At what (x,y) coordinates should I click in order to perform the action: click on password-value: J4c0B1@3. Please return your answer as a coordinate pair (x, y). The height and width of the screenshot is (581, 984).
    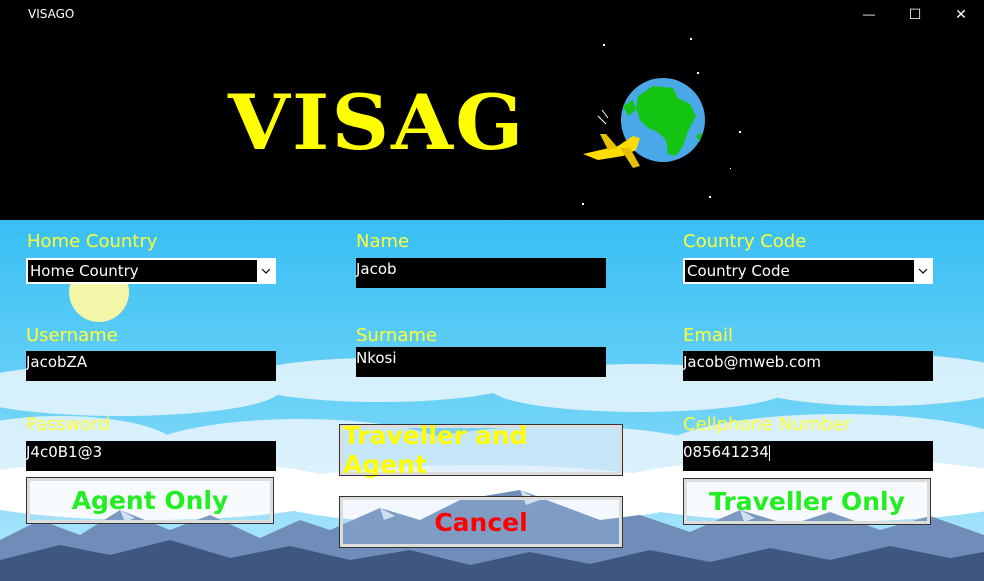
    Looking at the image, I should click on (64, 452).